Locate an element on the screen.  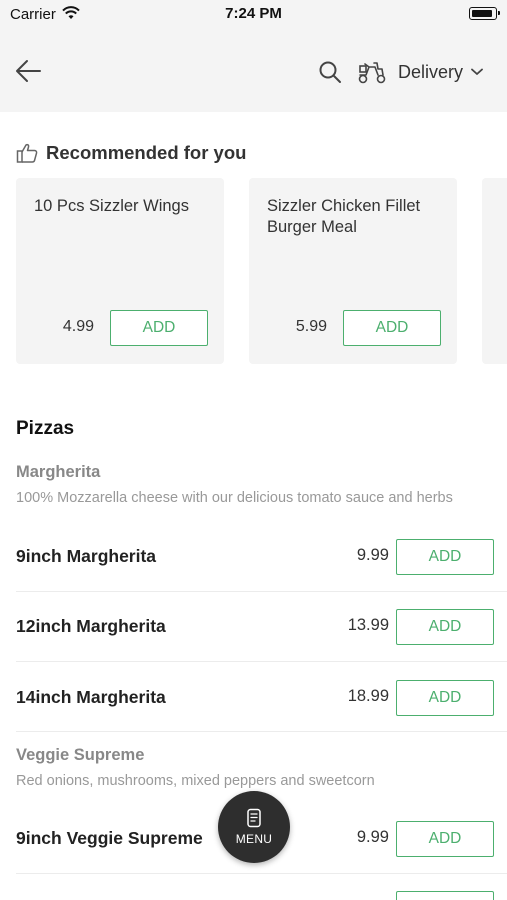
status-time: 7:24 PM is located at coordinates (253, 13).